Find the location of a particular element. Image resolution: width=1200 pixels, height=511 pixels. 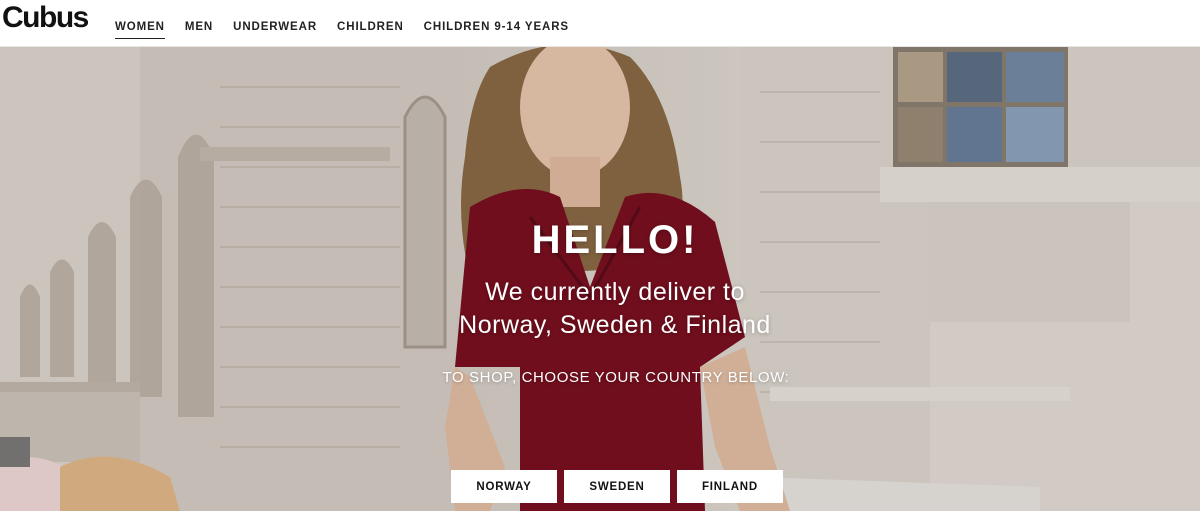

nav-item-women: WOMEN is located at coordinates (140, 29).